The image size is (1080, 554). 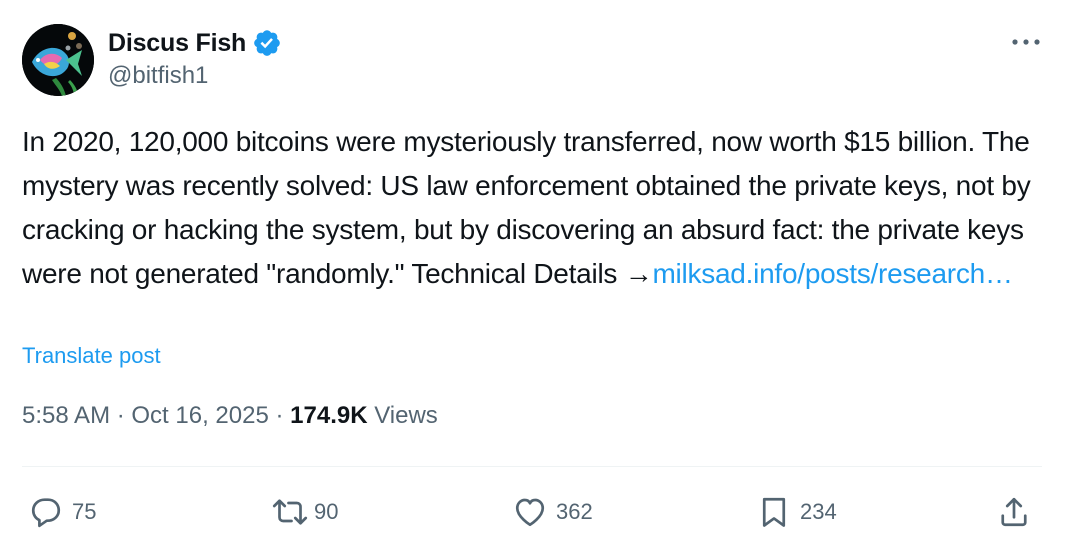 I want to click on more-dots-icon, so click(x=1026, y=42).